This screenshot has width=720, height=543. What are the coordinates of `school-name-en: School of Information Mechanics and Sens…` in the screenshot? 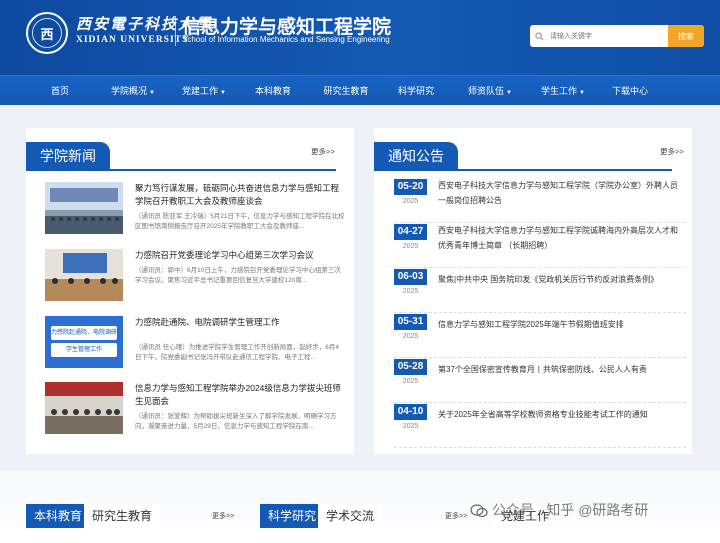 It's located at (286, 39).